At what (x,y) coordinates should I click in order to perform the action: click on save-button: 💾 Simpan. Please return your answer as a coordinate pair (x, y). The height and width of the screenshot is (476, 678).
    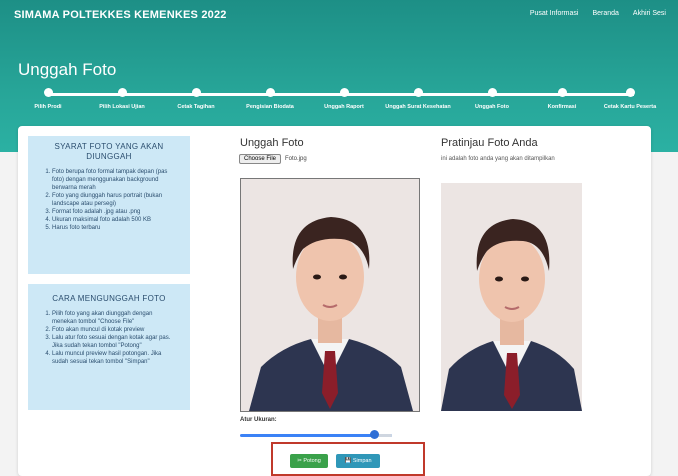
    Looking at the image, I should click on (358, 461).